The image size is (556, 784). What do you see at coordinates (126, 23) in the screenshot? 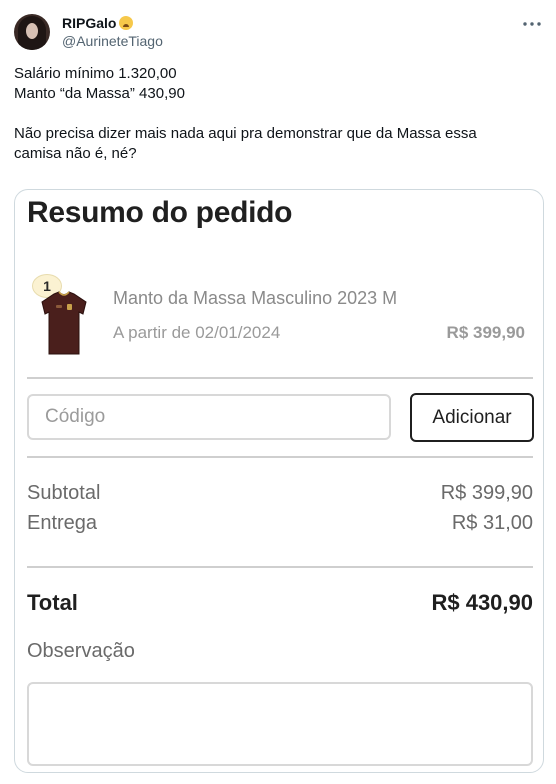
I see `anxious-face-emoji-icon` at bounding box center [126, 23].